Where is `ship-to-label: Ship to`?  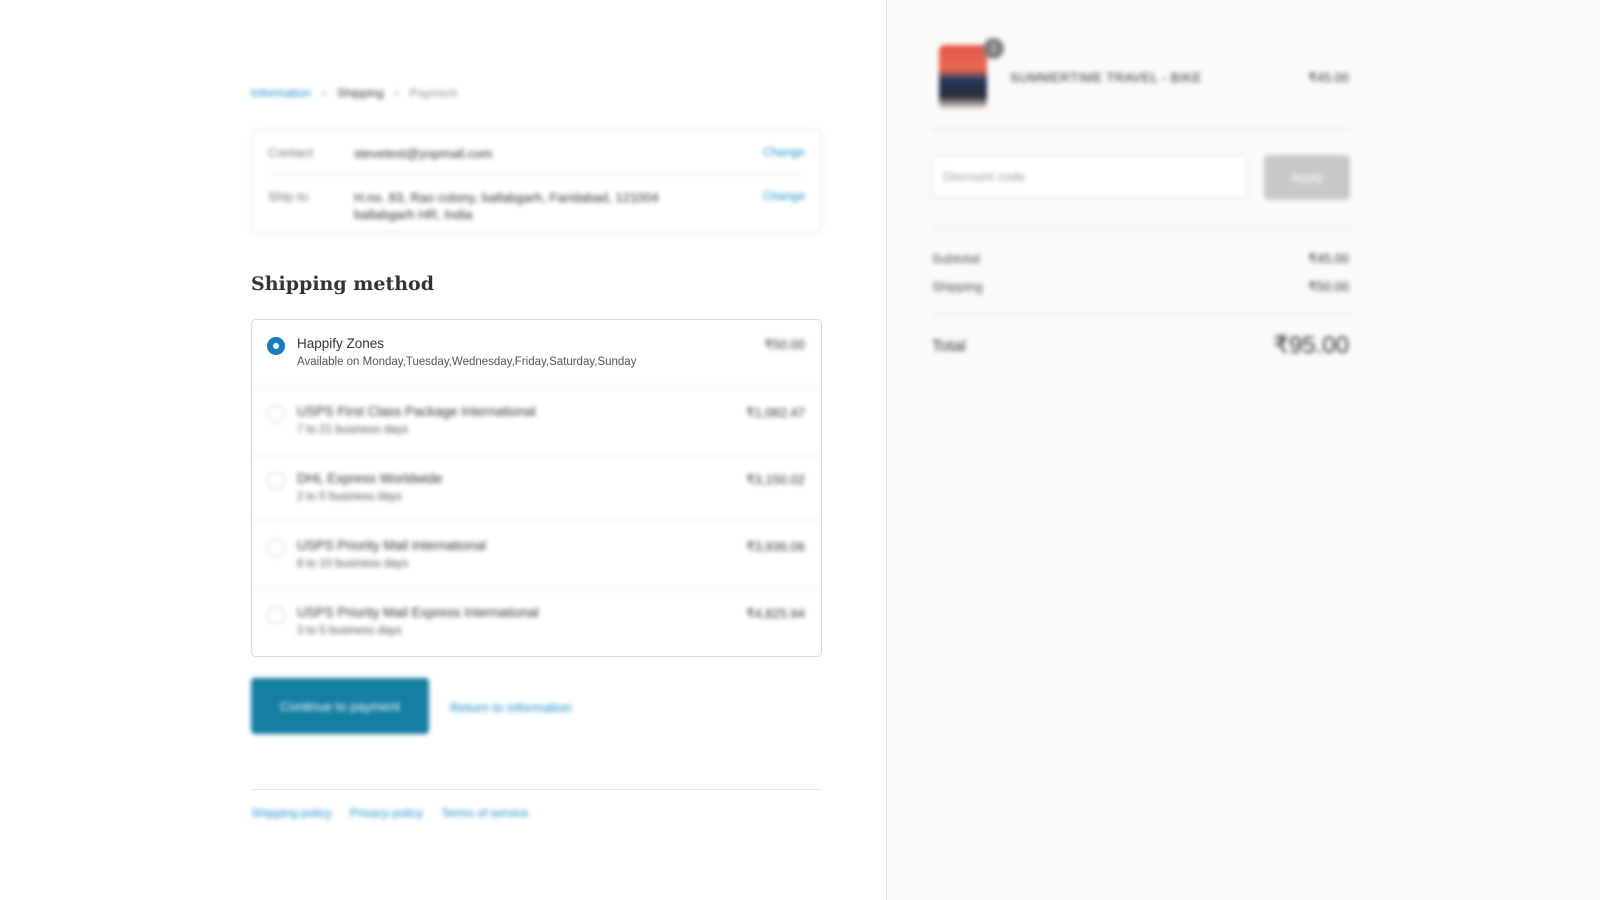
ship-to-label: Ship to is located at coordinates (288, 196).